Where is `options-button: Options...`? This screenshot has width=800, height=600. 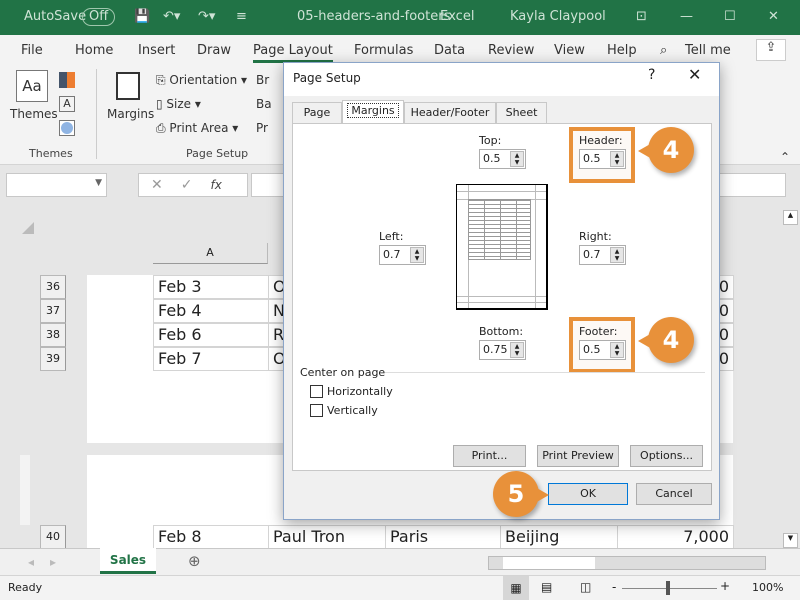 options-button: Options... is located at coordinates (666, 456).